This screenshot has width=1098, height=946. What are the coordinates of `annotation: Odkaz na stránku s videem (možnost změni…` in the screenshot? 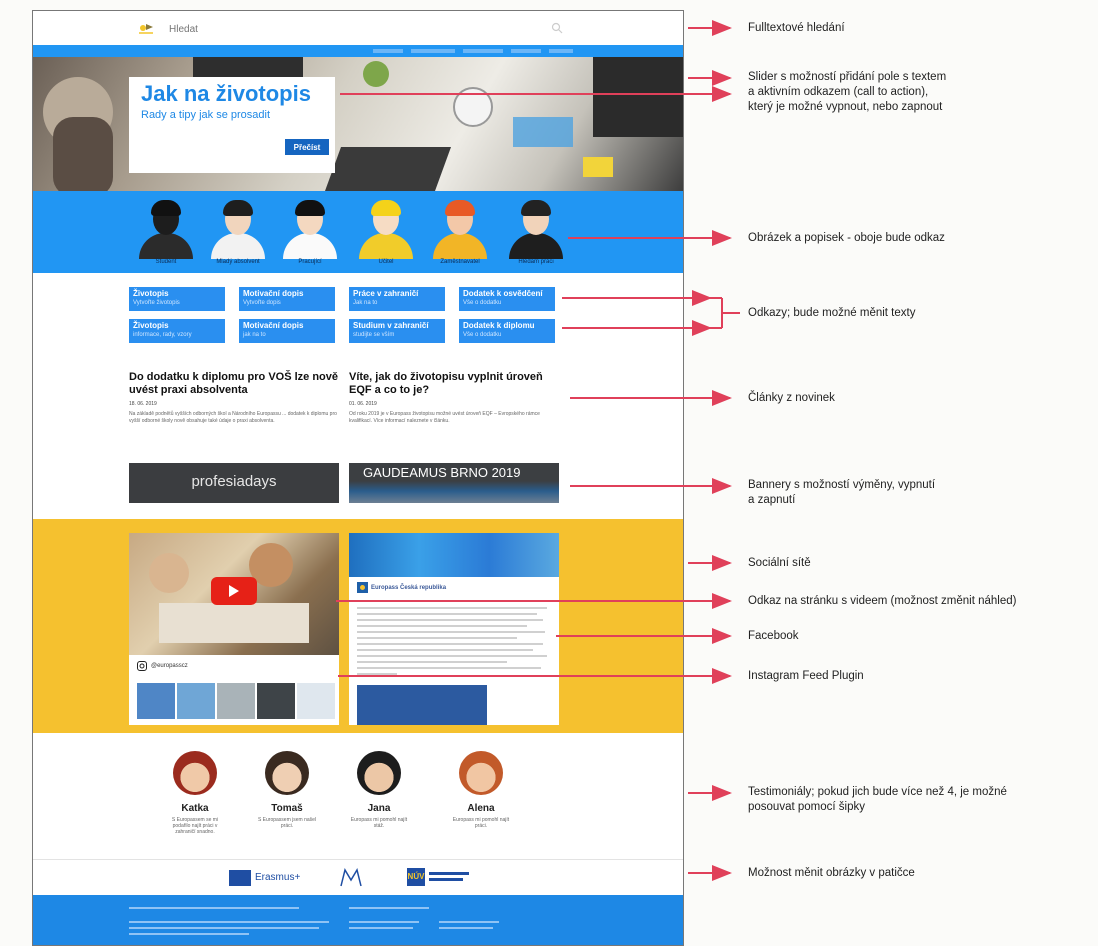 It's located at (882, 601).